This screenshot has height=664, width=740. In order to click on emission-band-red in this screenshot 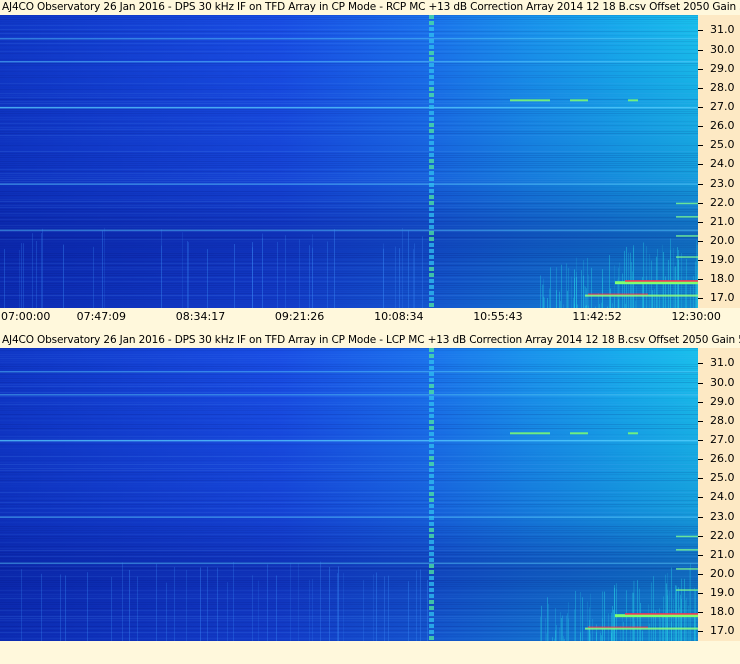, I will do `click(661, 281)`.